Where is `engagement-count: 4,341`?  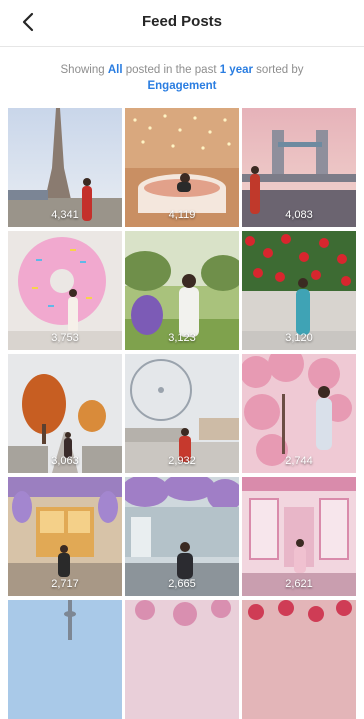
engagement-count: 4,341 is located at coordinates (65, 215).